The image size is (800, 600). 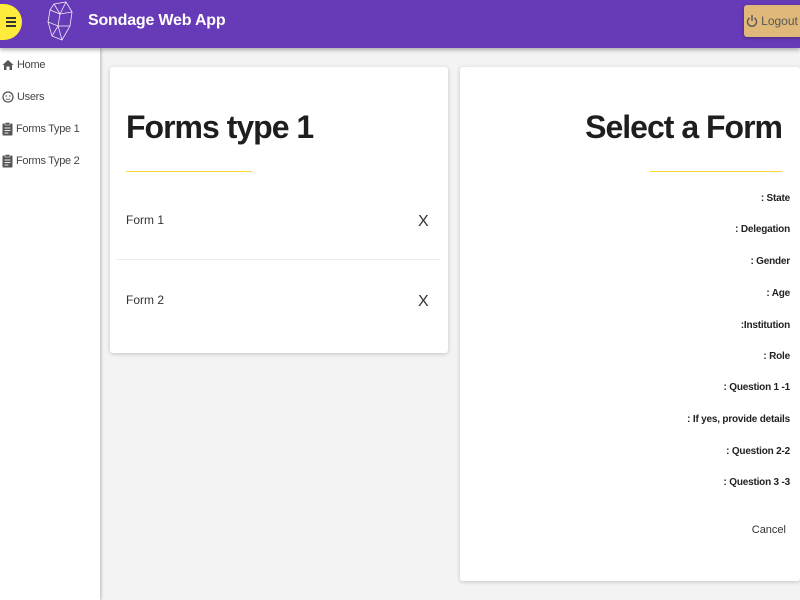 What do you see at coordinates (779, 21) in the screenshot?
I see `logout-label: Logout` at bounding box center [779, 21].